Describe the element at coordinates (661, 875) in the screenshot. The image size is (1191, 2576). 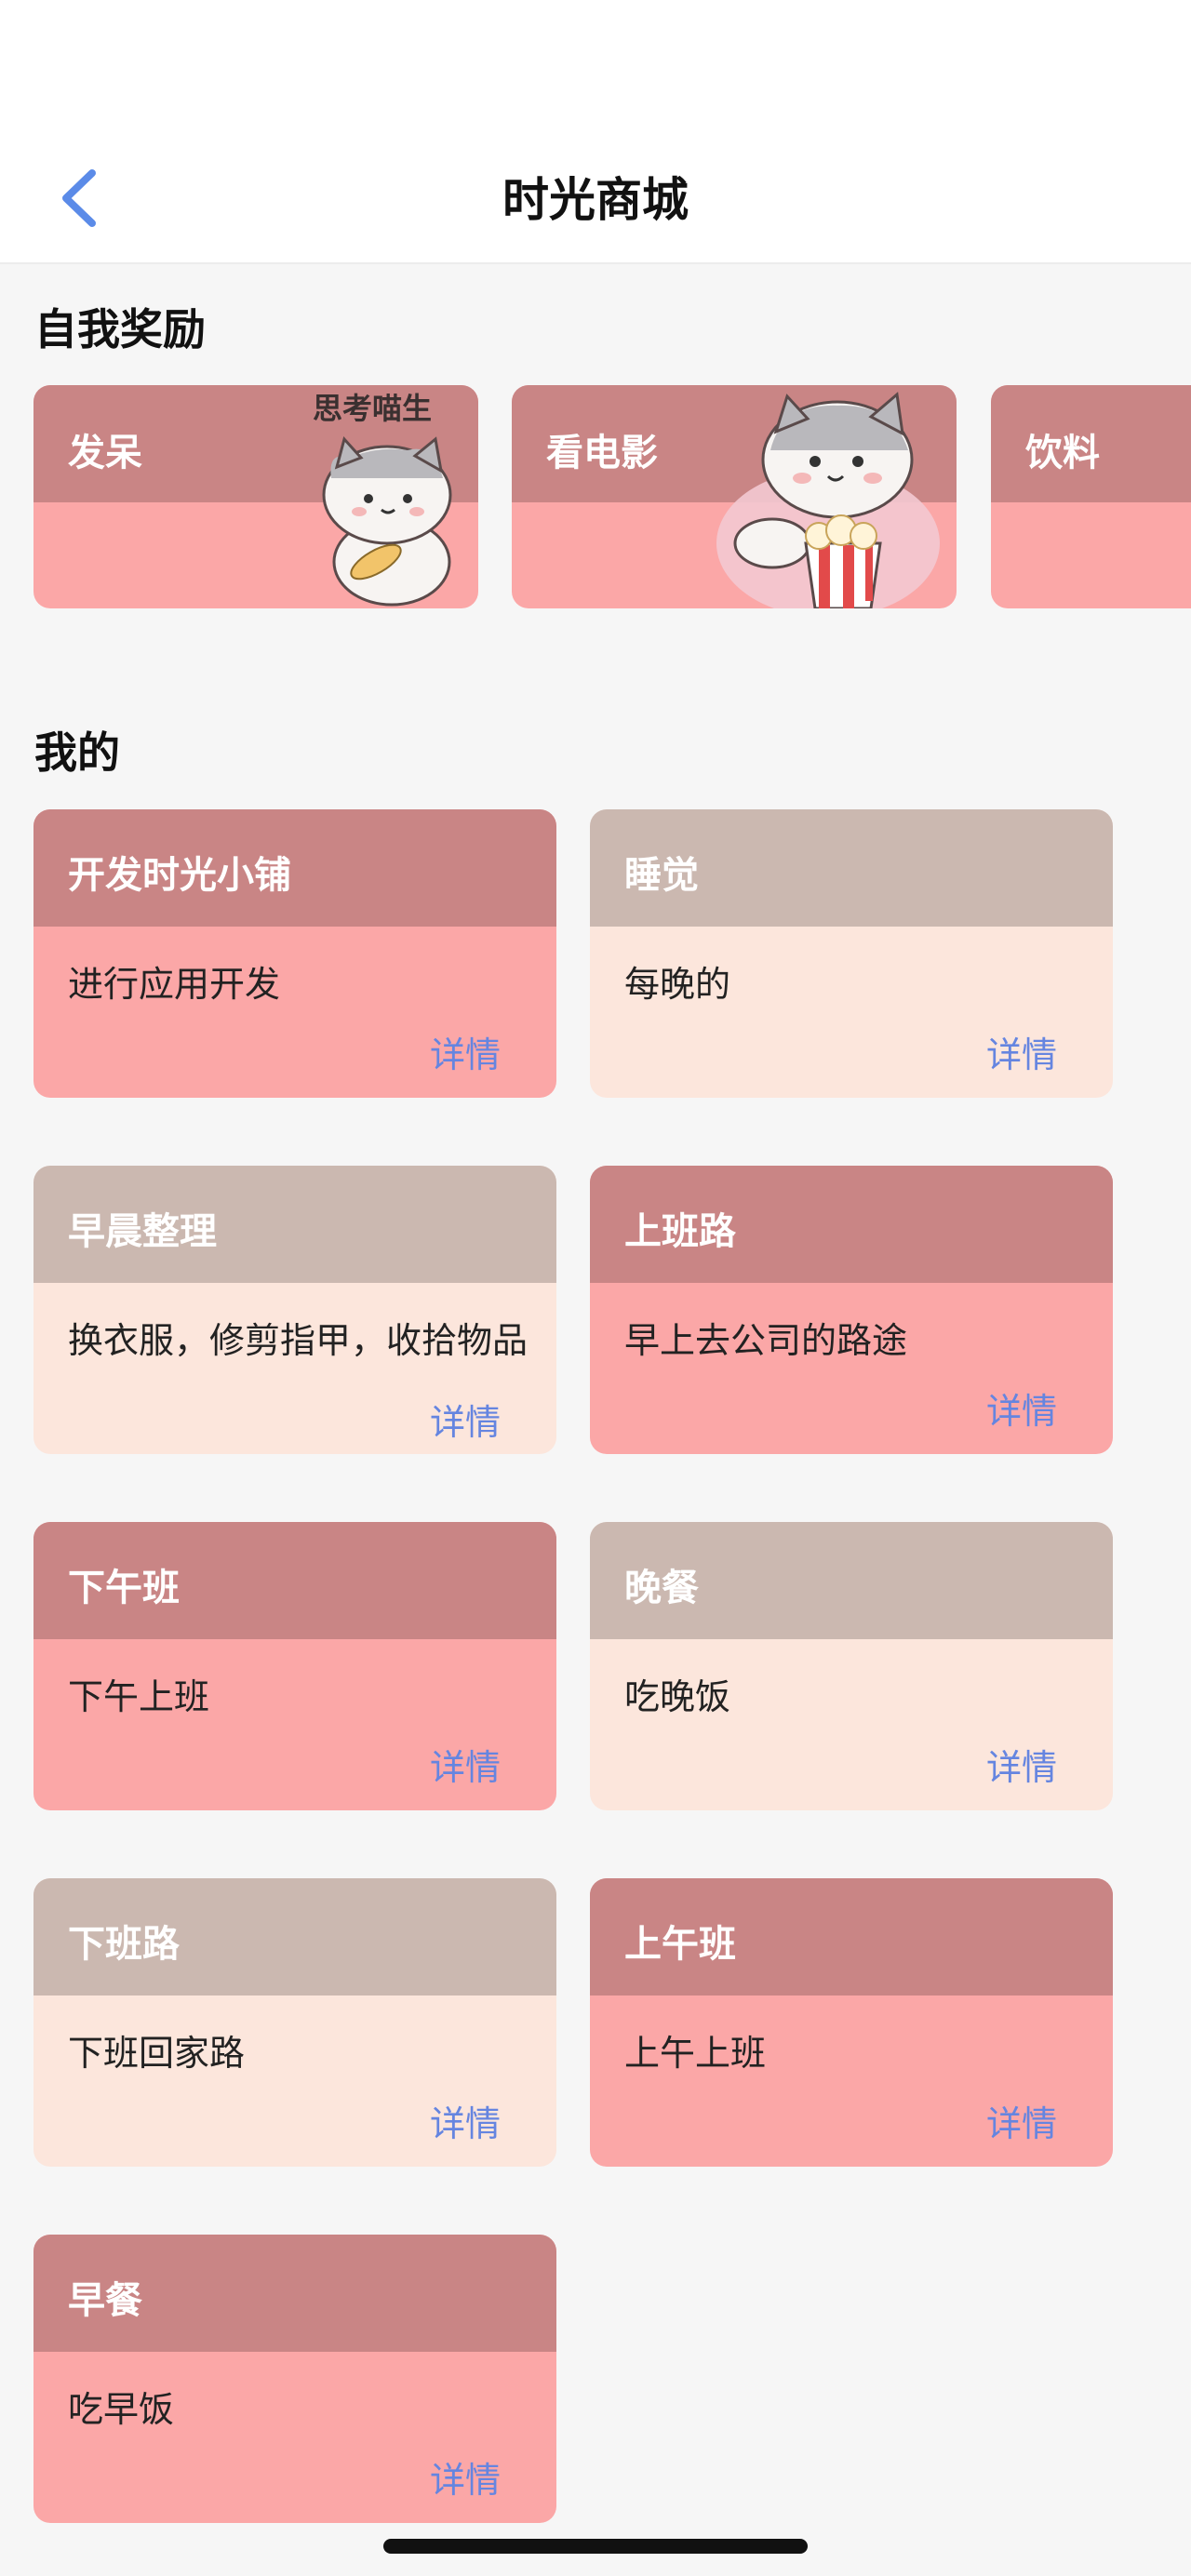
I see `card-title: 睡觉` at that location.